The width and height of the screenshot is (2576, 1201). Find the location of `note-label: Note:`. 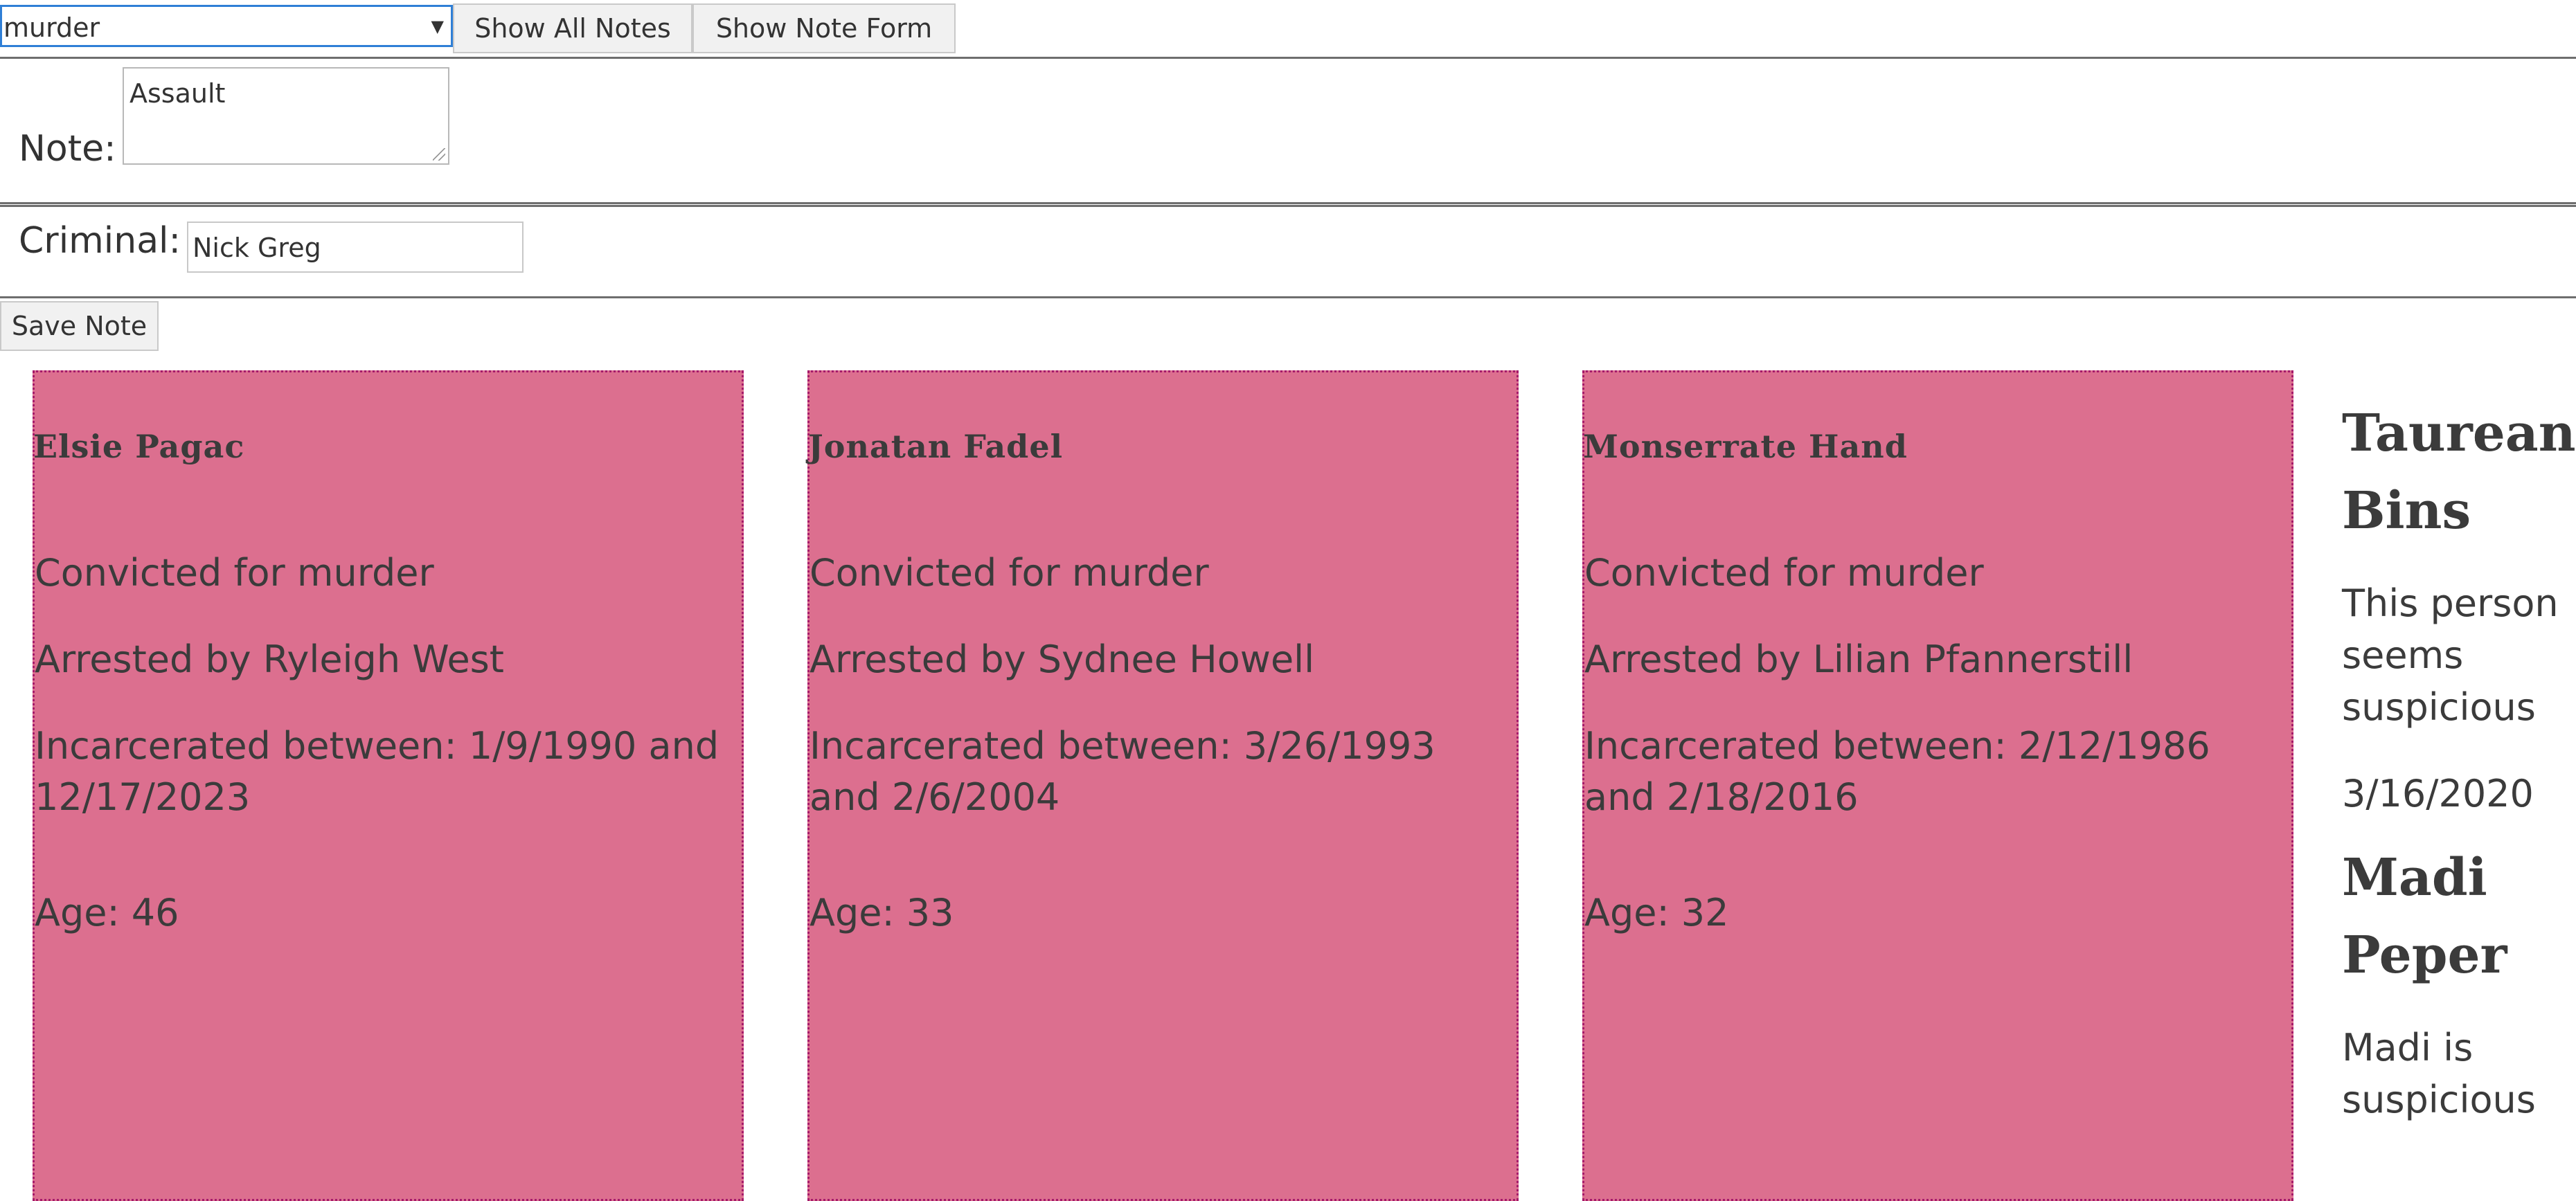

note-label: Note: is located at coordinates (67, 149).